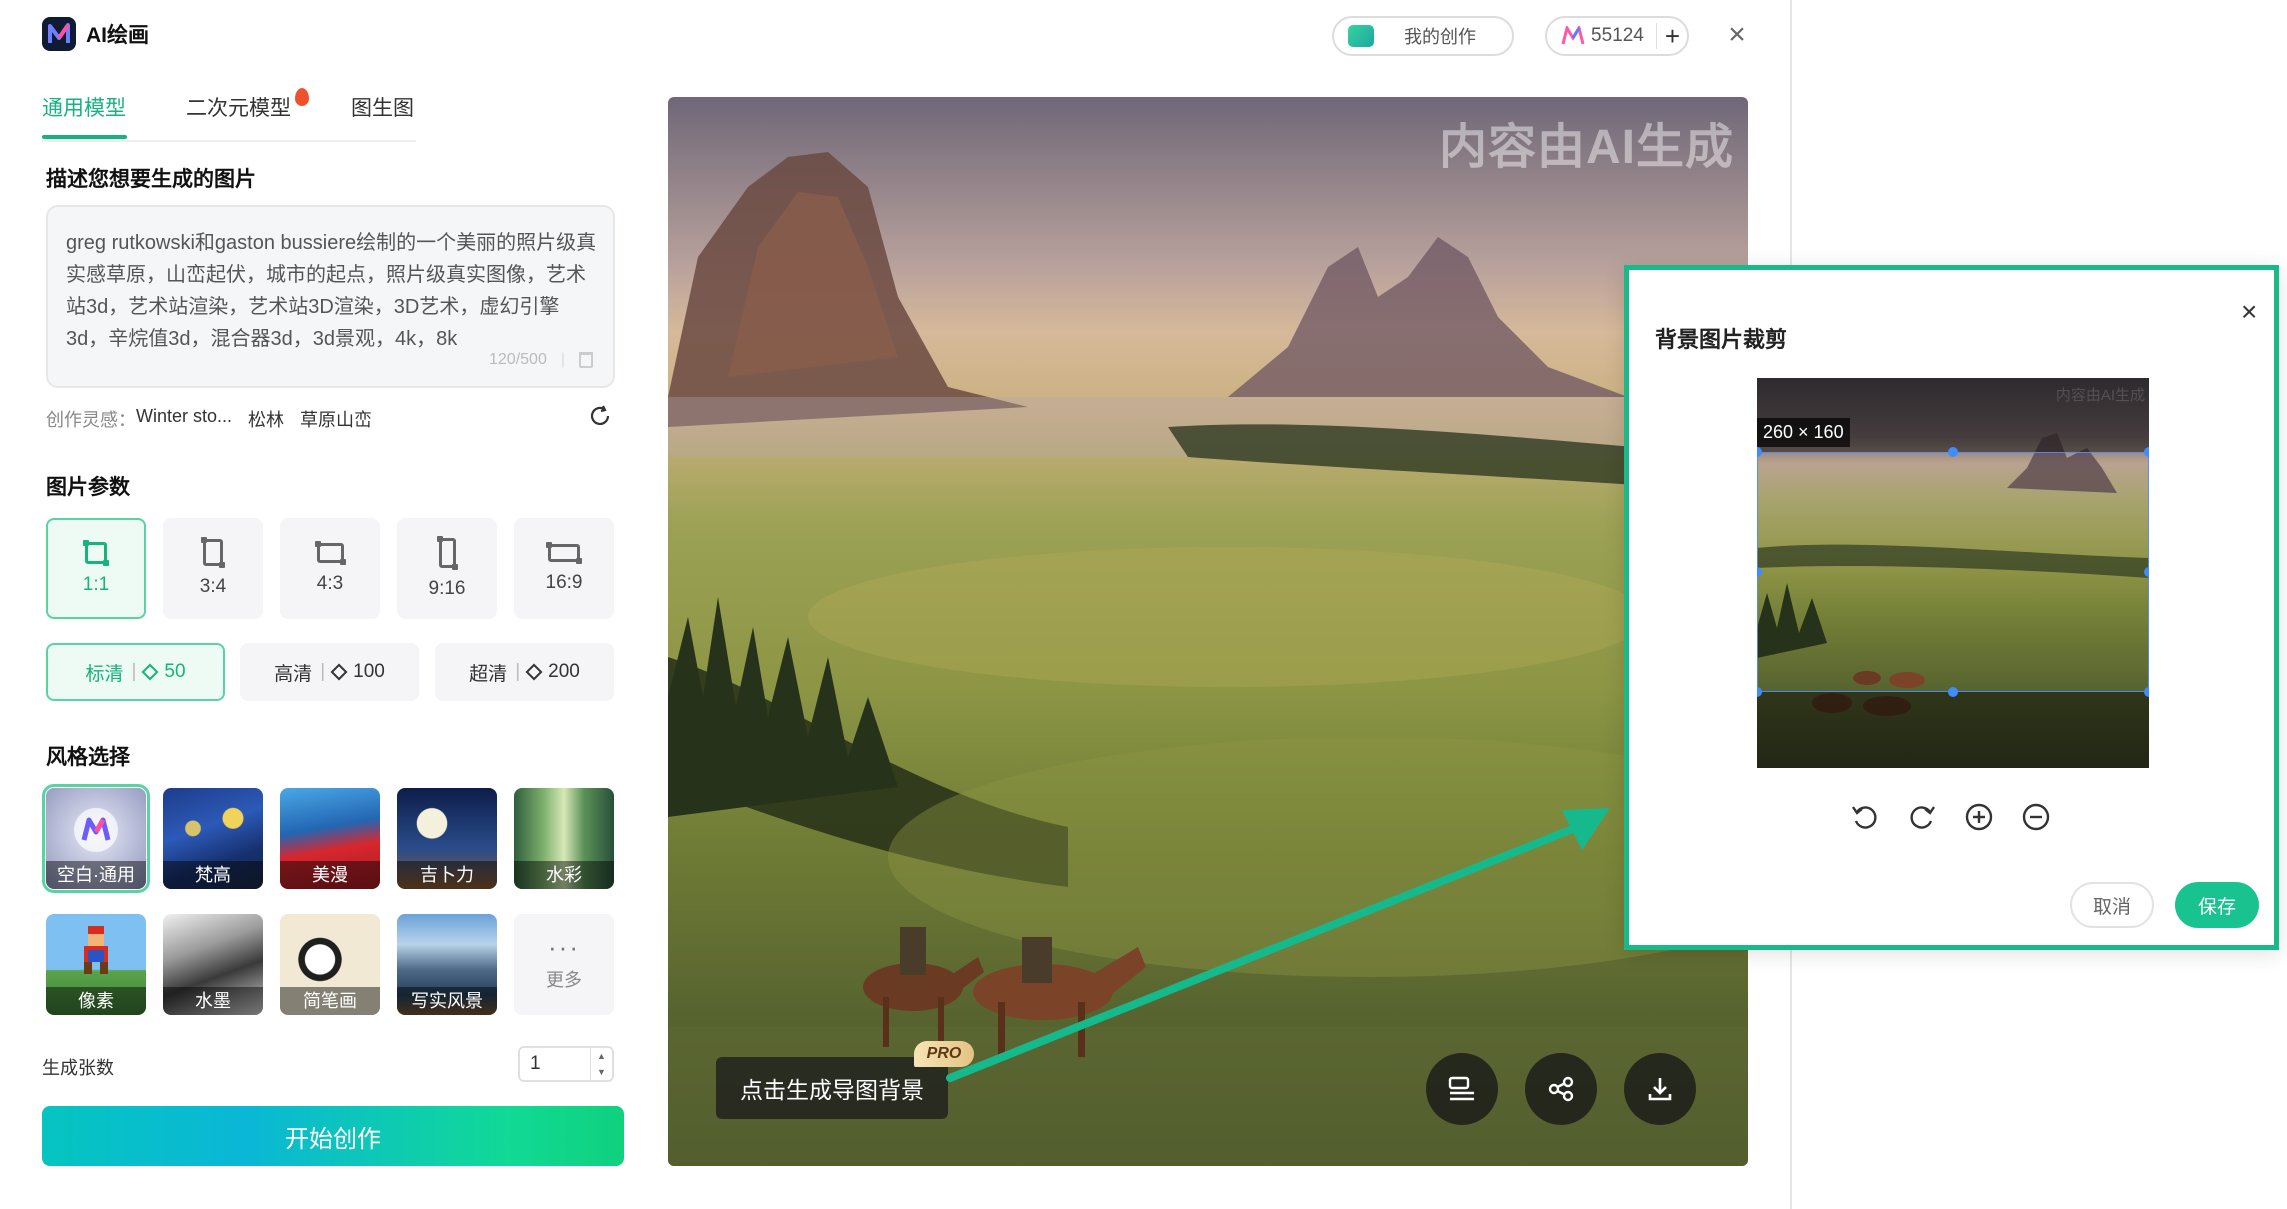  What do you see at coordinates (333, 1136) in the screenshot?
I see `start-create-button: 开始创作` at bounding box center [333, 1136].